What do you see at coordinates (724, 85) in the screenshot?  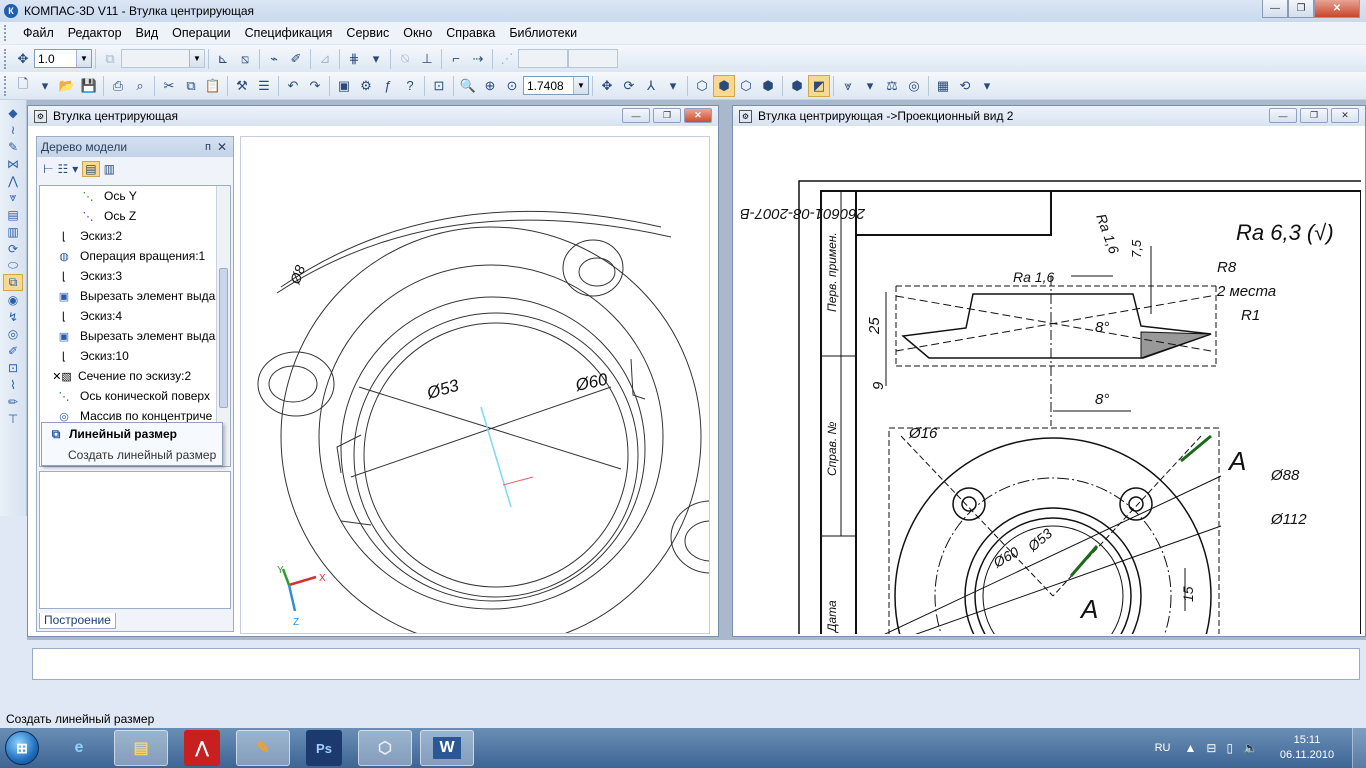 I see `shaded-icon: ⬢` at bounding box center [724, 85].